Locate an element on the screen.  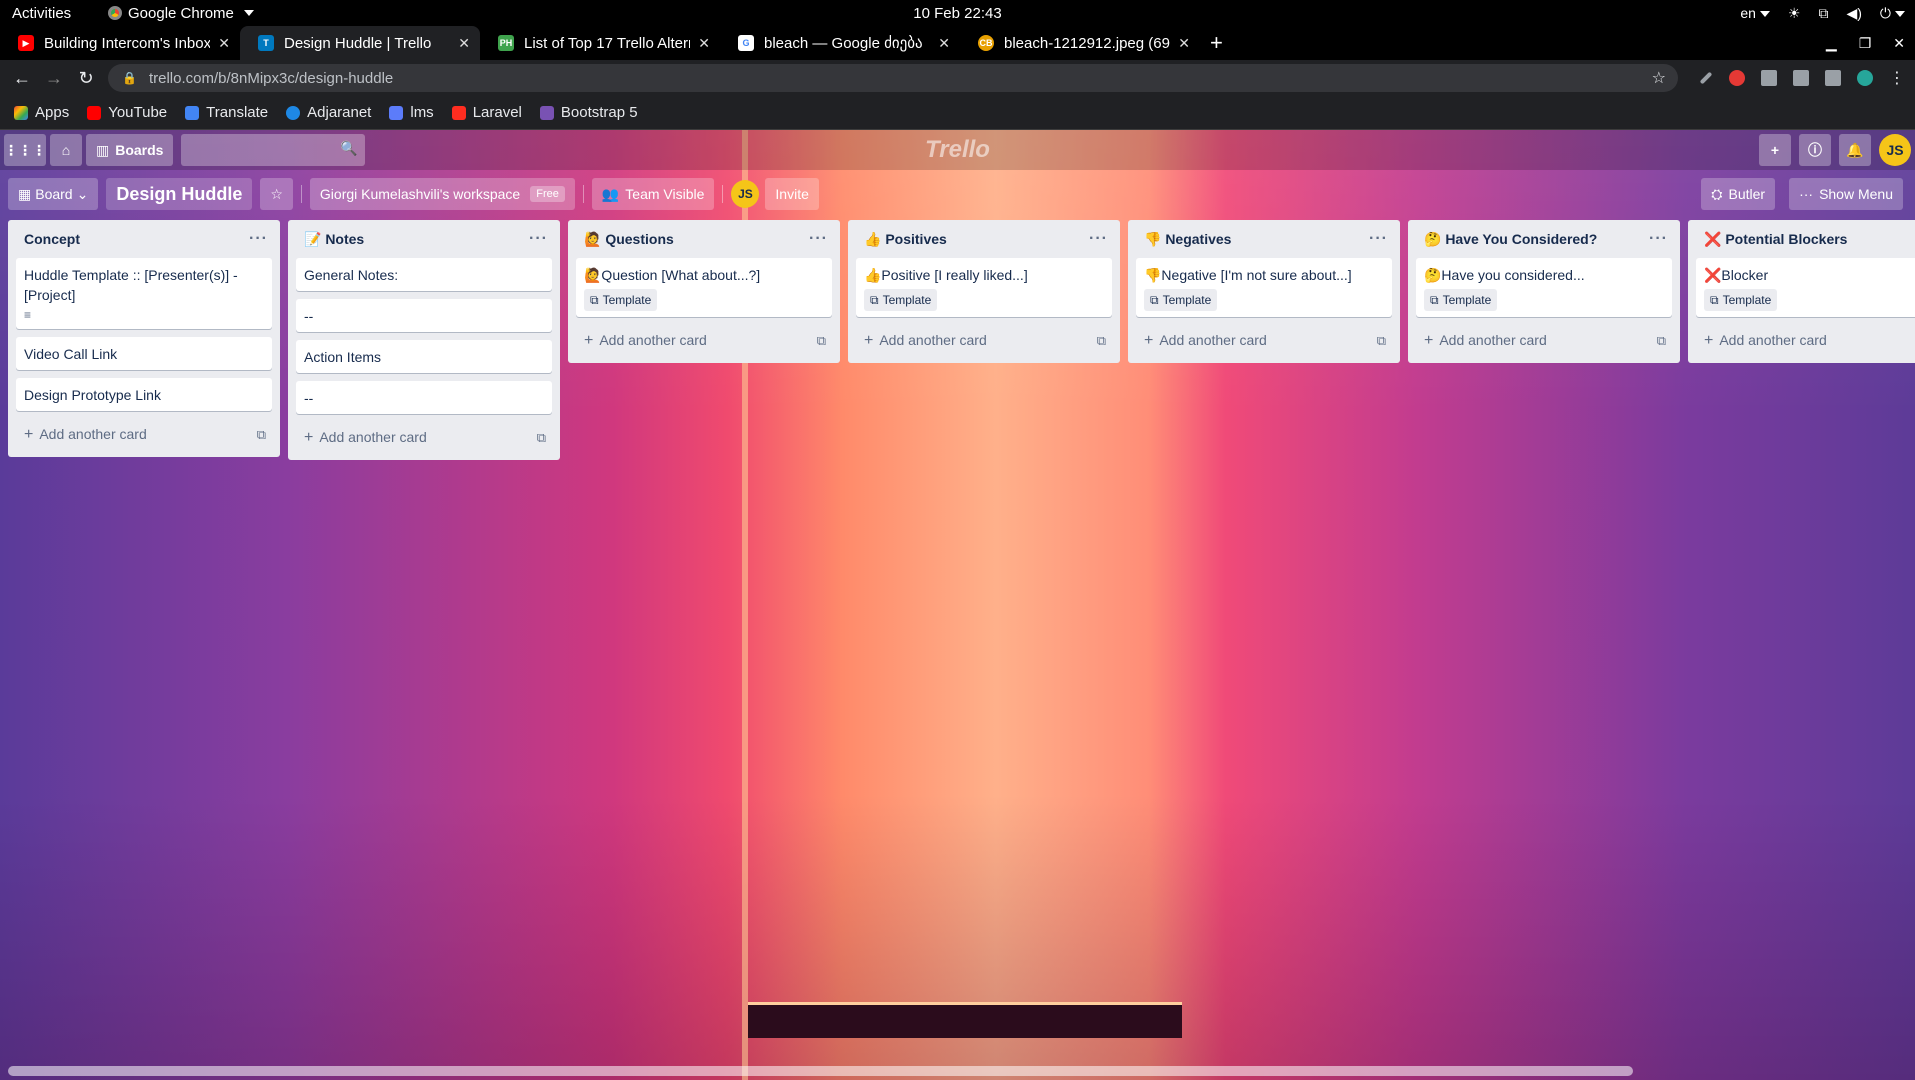
create-icon: + is located at coordinates (1775, 150).